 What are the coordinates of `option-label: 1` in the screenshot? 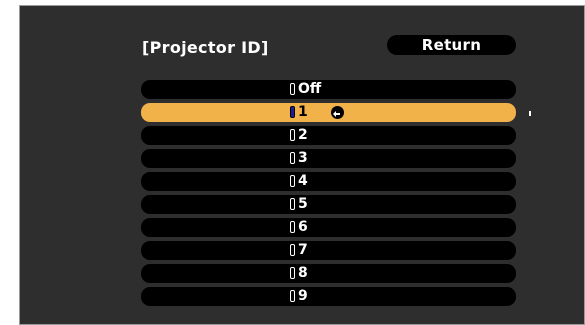 It's located at (303, 112).